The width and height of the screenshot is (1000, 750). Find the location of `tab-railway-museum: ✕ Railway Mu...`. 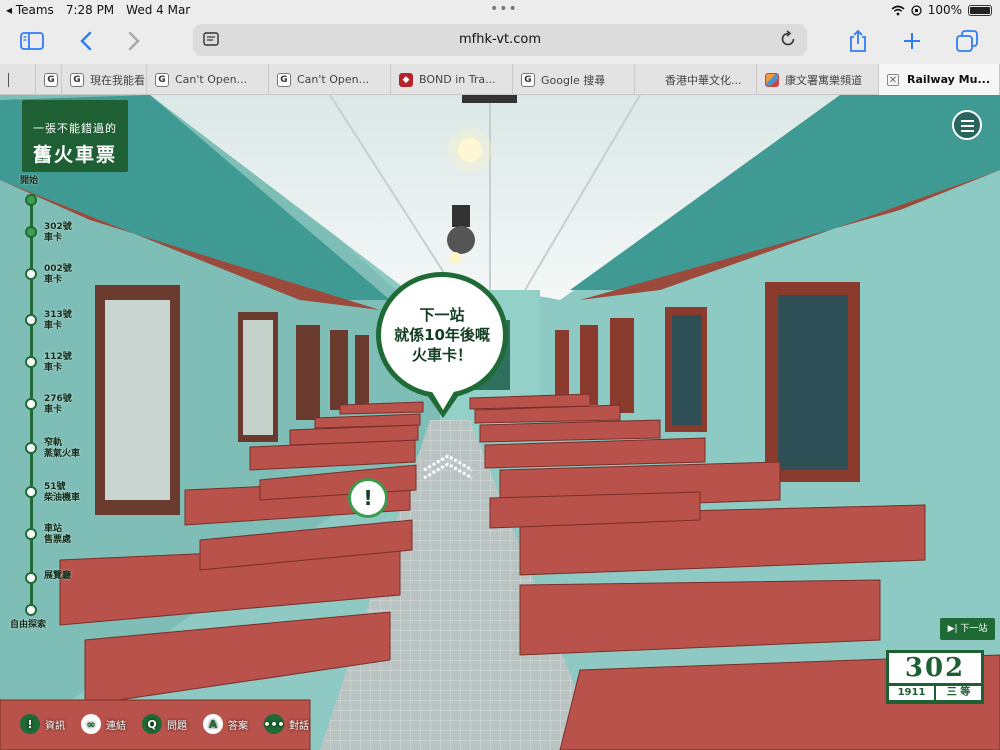

tab-railway-museum: ✕ Railway Mu... is located at coordinates (939, 79).